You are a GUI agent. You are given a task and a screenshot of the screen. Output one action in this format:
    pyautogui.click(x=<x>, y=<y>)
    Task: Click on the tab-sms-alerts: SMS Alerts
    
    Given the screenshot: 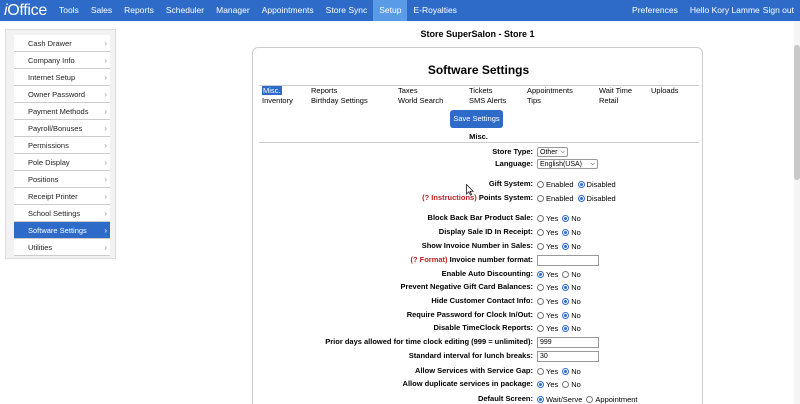 What is the action you would take?
    pyautogui.click(x=487, y=100)
    